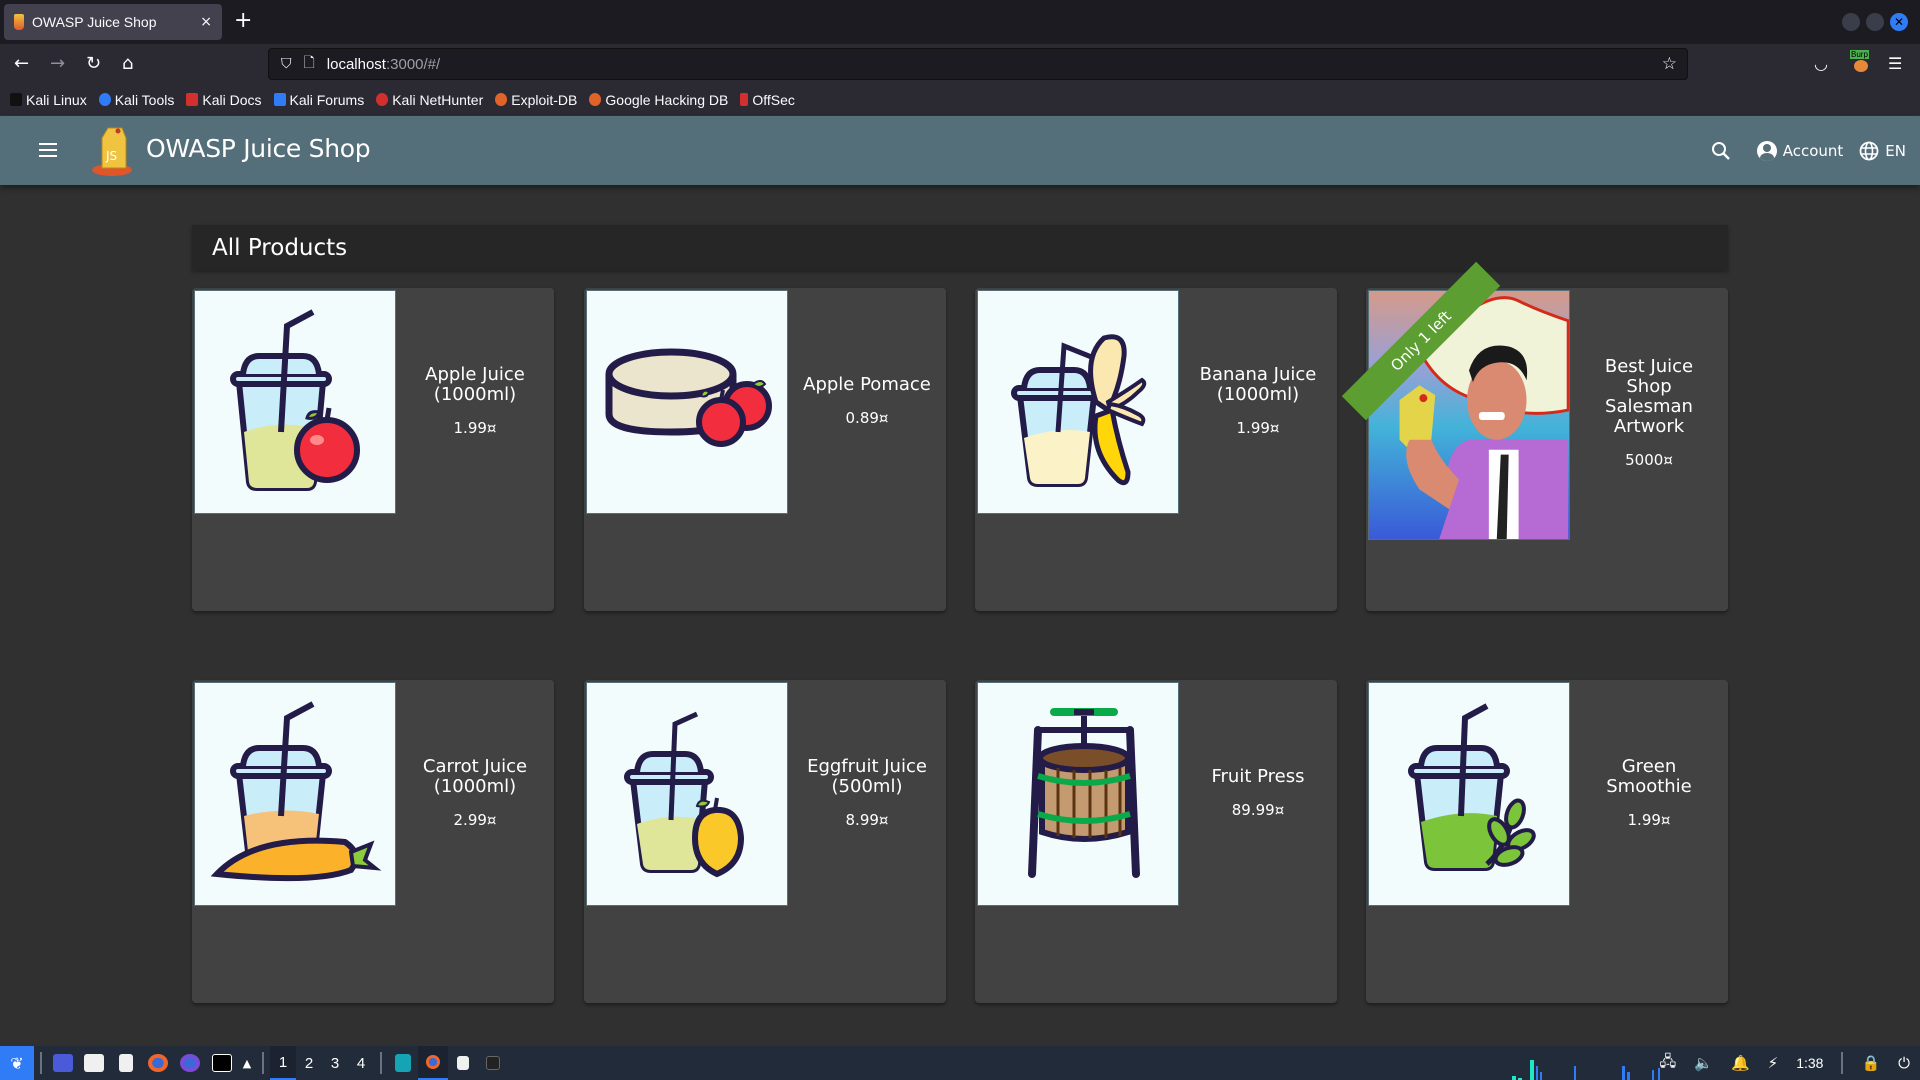 This screenshot has width=1920, height=1080. I want to click on reload-icon: ↻, so click(93, 64).